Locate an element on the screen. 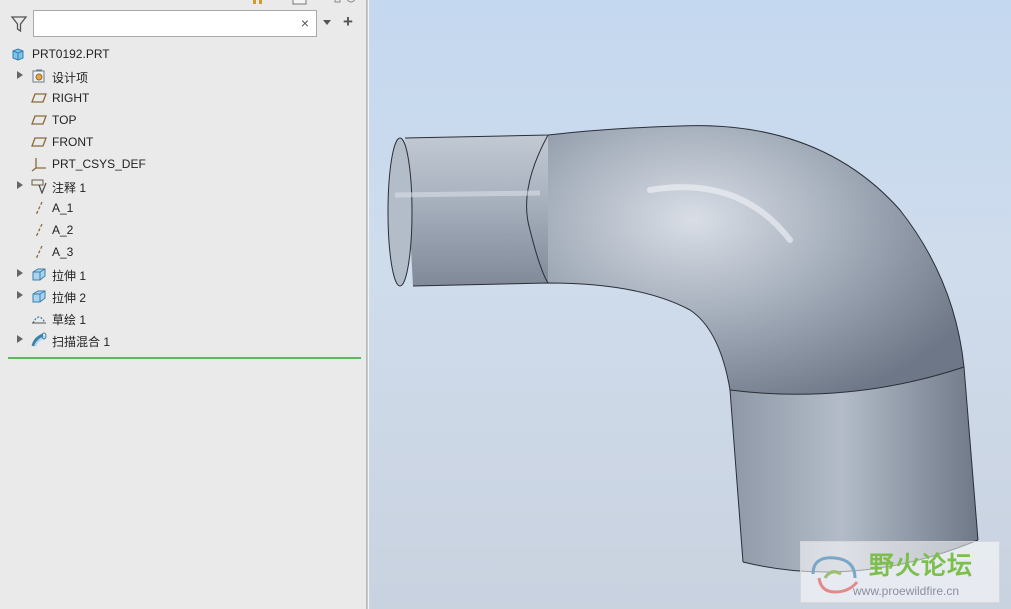 The width and height of the screenshot is (1011, 609). tree-item-axis-a2: A_2 is located at coordinates (180, 230).